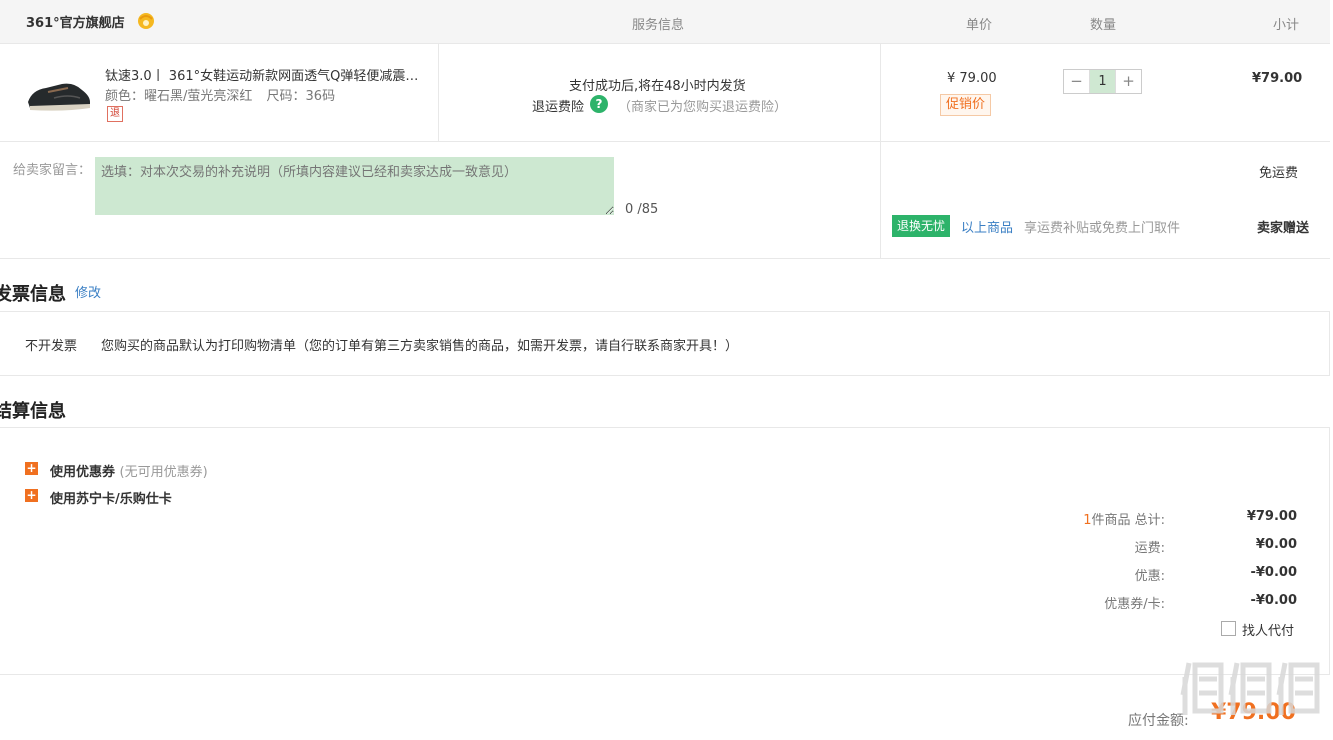 This screenshot has height=740, width=1333. I want to click on product-spec: 颜色：曜石黑/萤光亮深红 尺码：36码, so click(220, 94).